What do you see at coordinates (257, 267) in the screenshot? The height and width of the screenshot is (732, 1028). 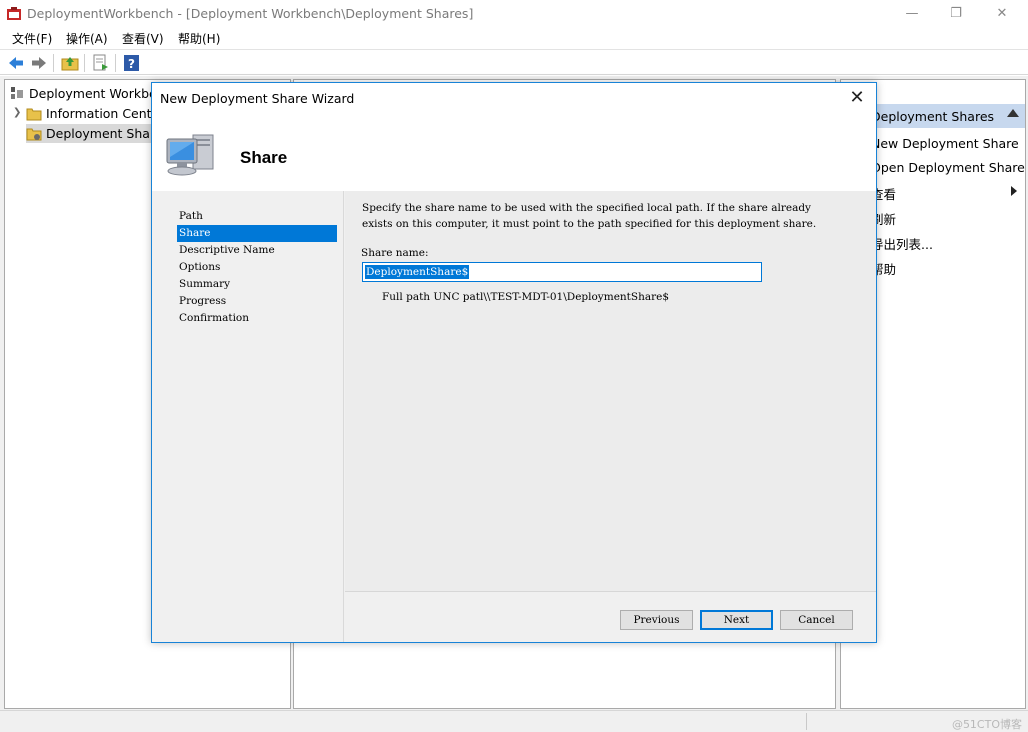 I see `step-options: Options` at bounding box center [257, 267].